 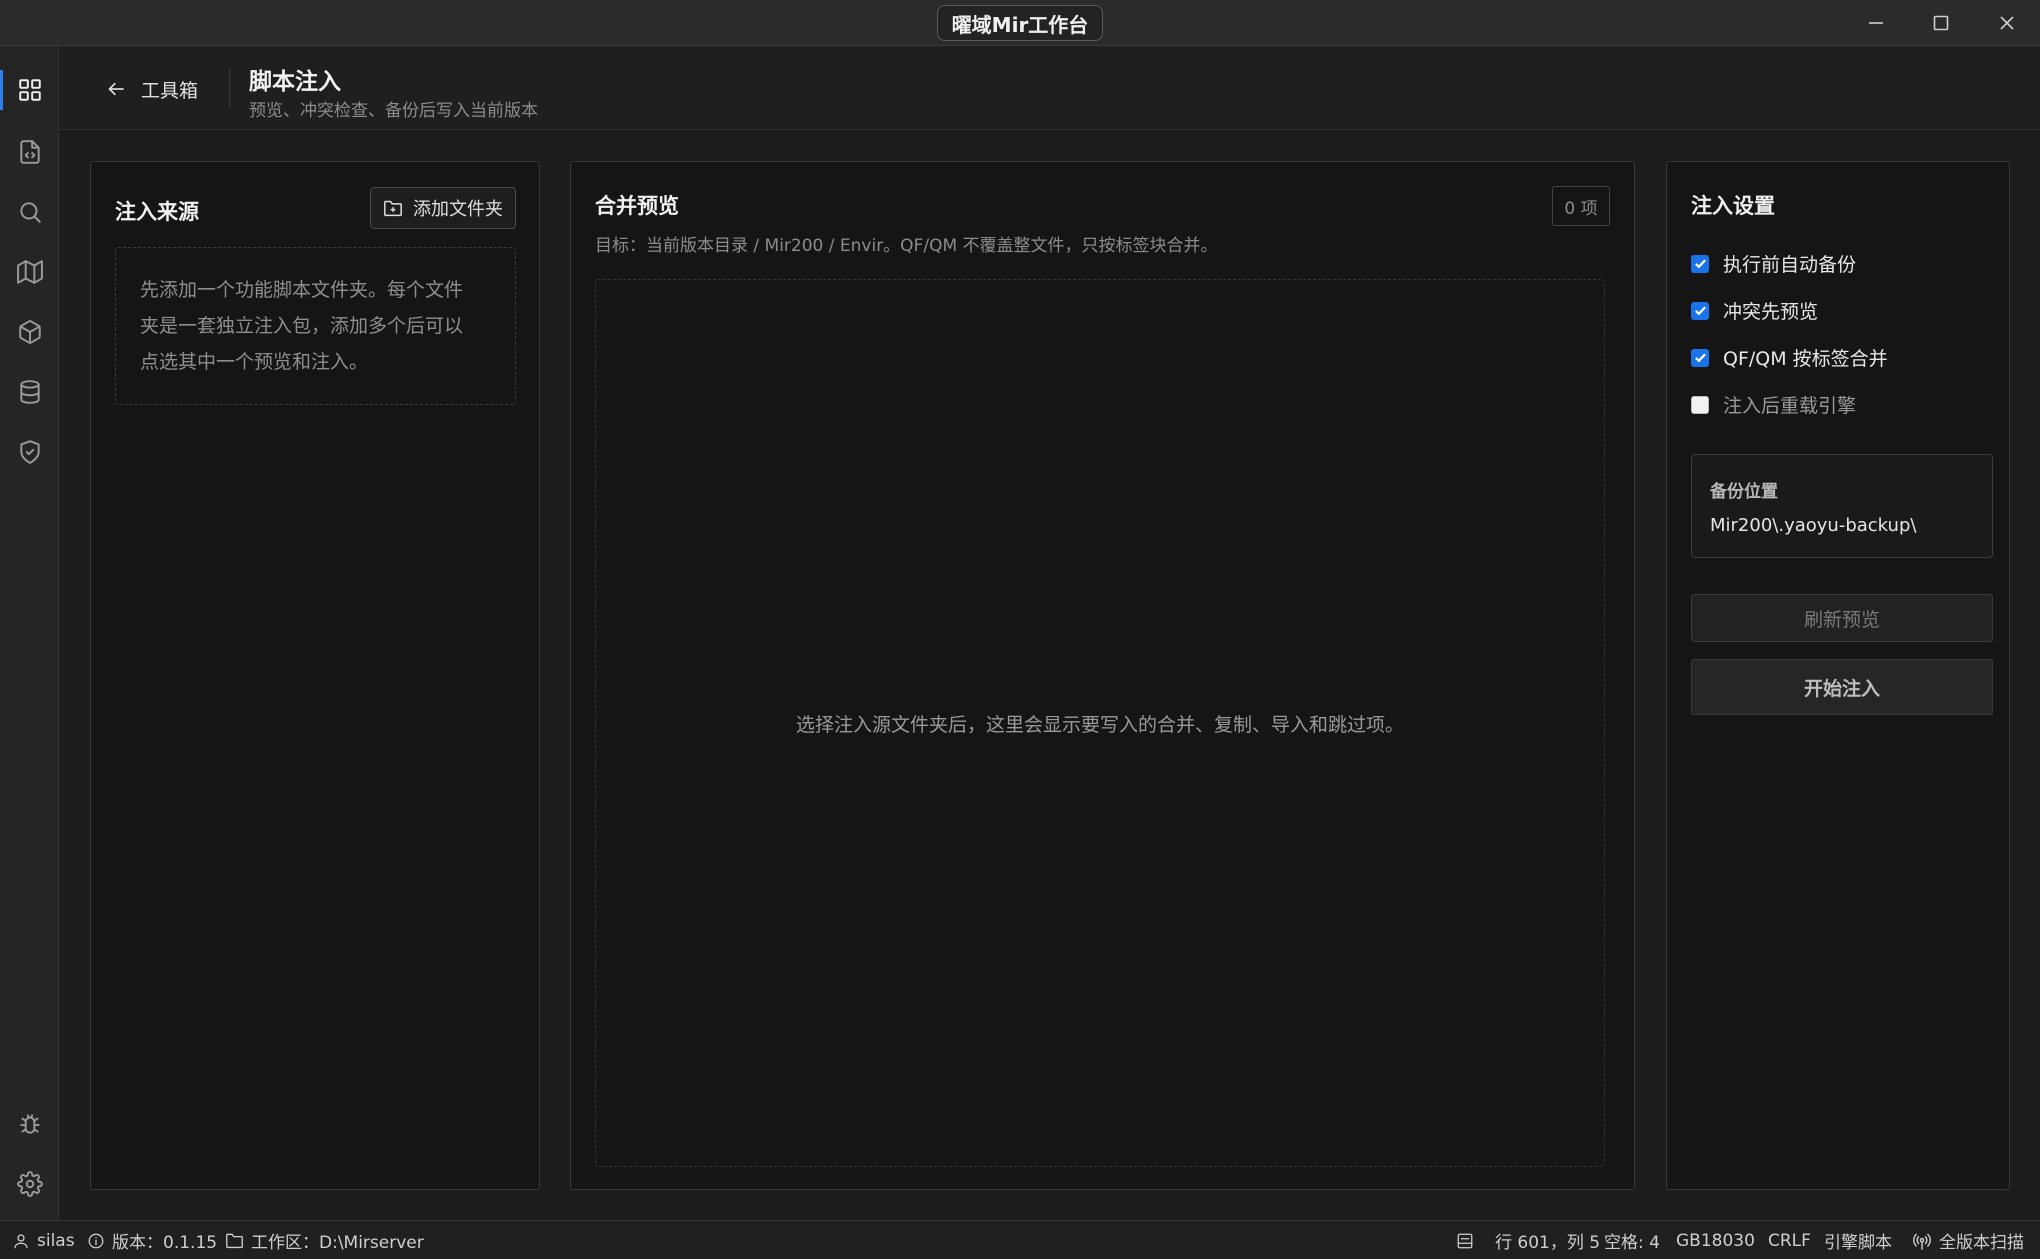 I want to click on activity-debug, so click(x=29, y=1124).